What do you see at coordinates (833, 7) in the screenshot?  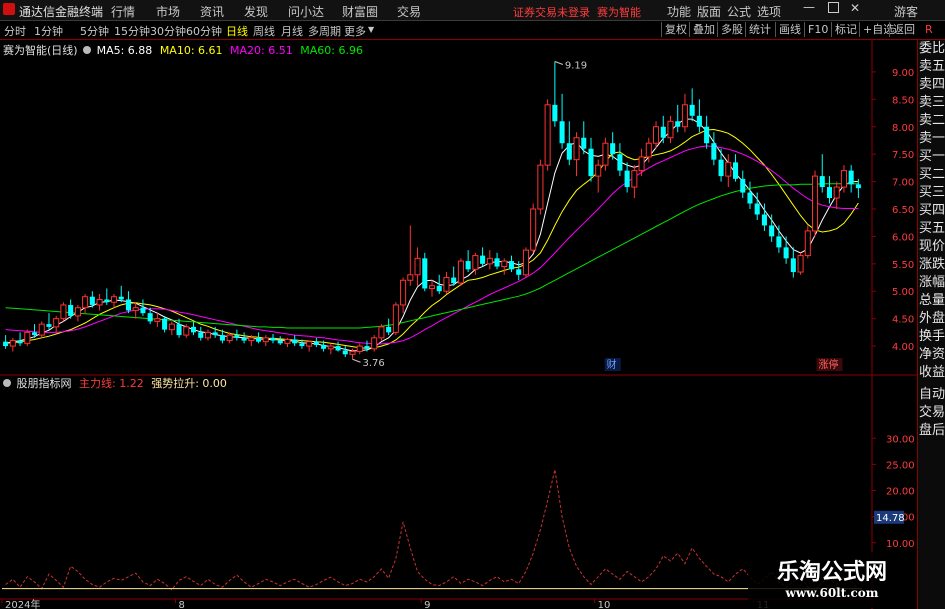 I see `restore-icon` at bounding box center [833, 7].